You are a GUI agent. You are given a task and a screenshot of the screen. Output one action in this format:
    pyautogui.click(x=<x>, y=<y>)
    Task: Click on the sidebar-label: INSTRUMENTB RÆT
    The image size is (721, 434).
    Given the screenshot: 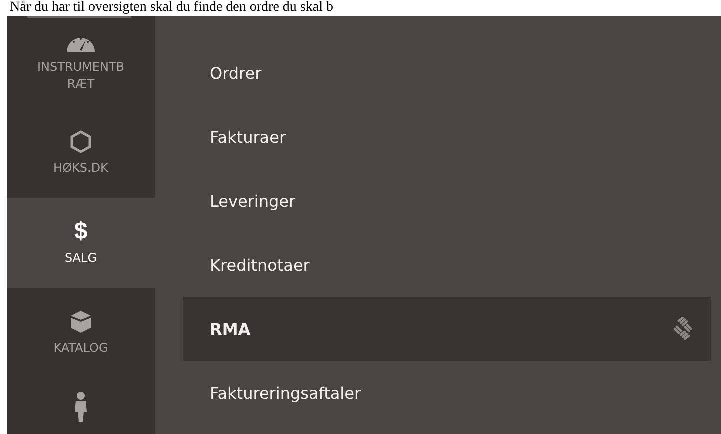 What is the action you would take?
    pyautogui.click(x=81, y=76)
    